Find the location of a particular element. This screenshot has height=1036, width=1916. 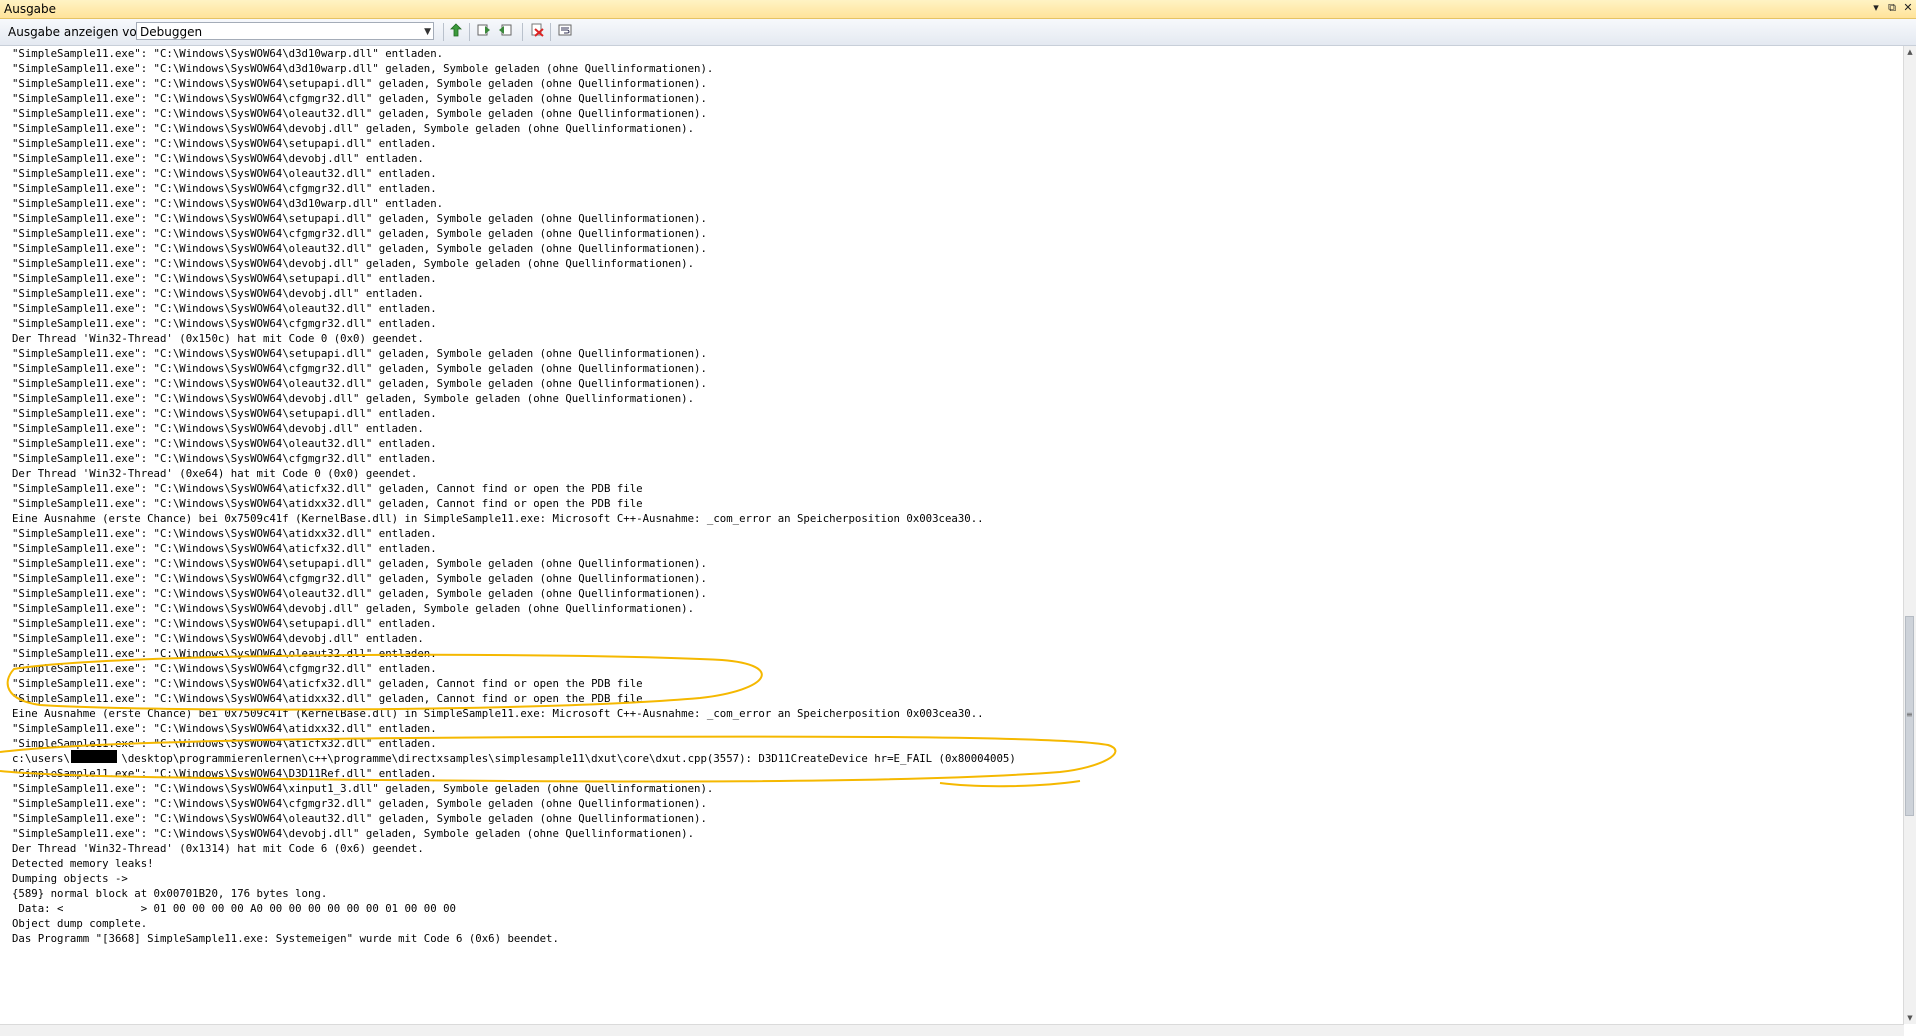

output-source-select: Debuggen ▼ is located at coordinates (285, 31).